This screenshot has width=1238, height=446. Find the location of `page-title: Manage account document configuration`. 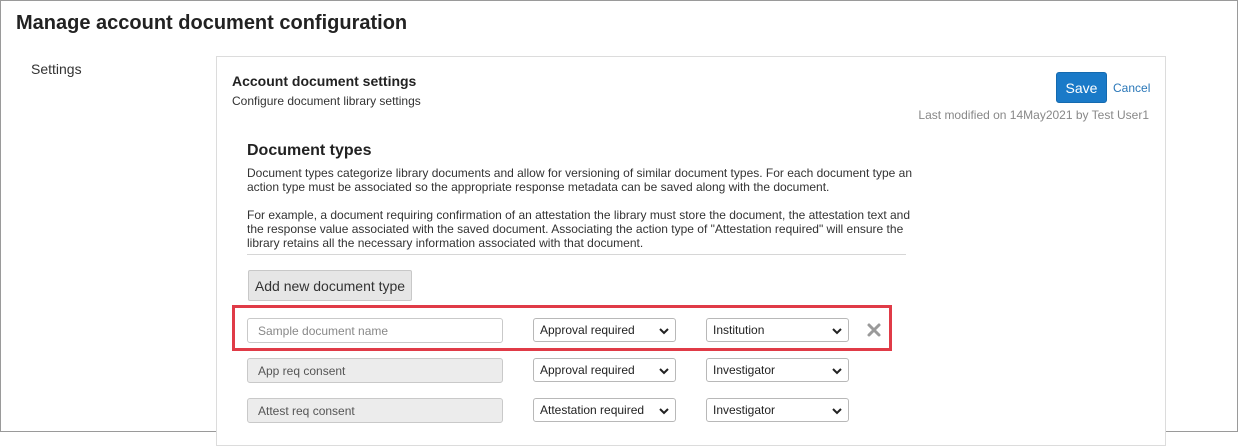

page-title: Manage account document configuration is located at coordinates (212, 23).